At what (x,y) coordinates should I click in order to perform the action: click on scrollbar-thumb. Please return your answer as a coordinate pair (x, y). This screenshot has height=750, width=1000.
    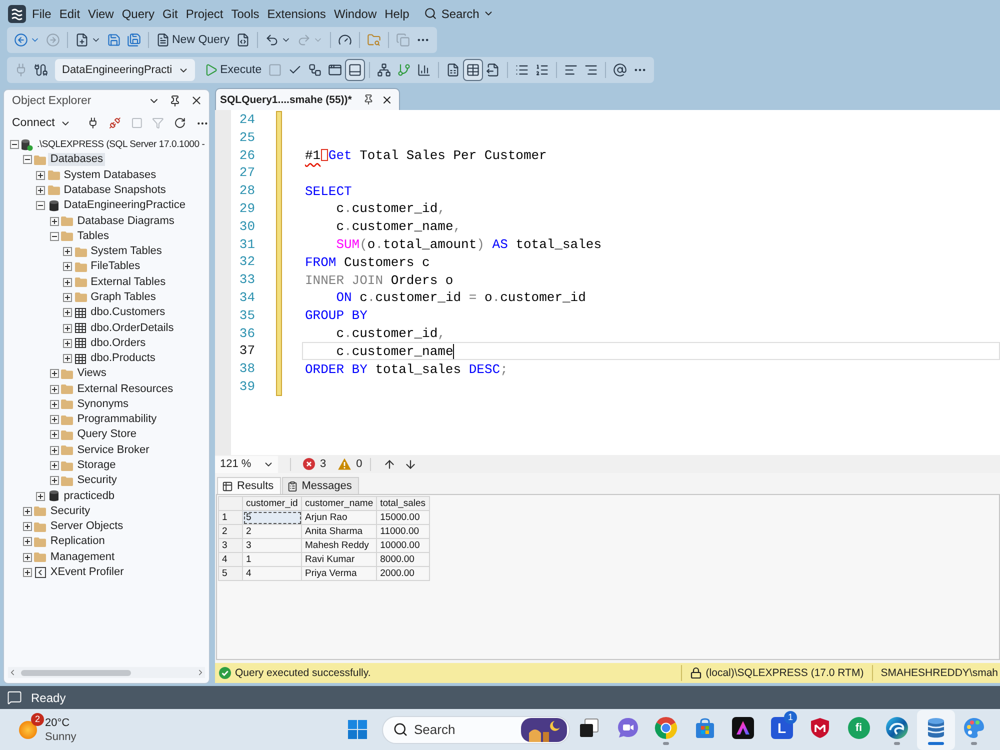
    Looking at the image, I should click on (76, 673).